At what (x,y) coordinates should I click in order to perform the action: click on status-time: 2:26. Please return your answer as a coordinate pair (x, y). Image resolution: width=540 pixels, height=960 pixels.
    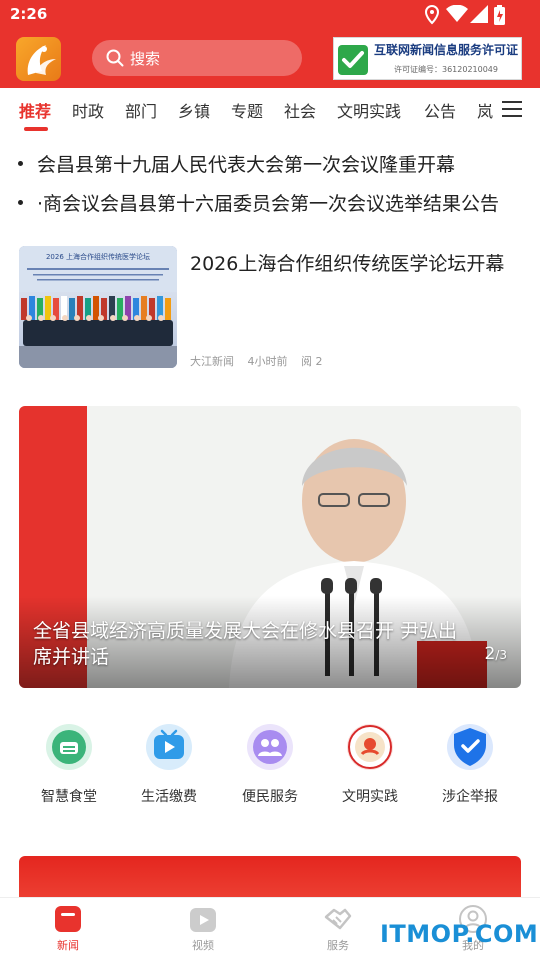
    Looking at the image, I should click on (29, 14).